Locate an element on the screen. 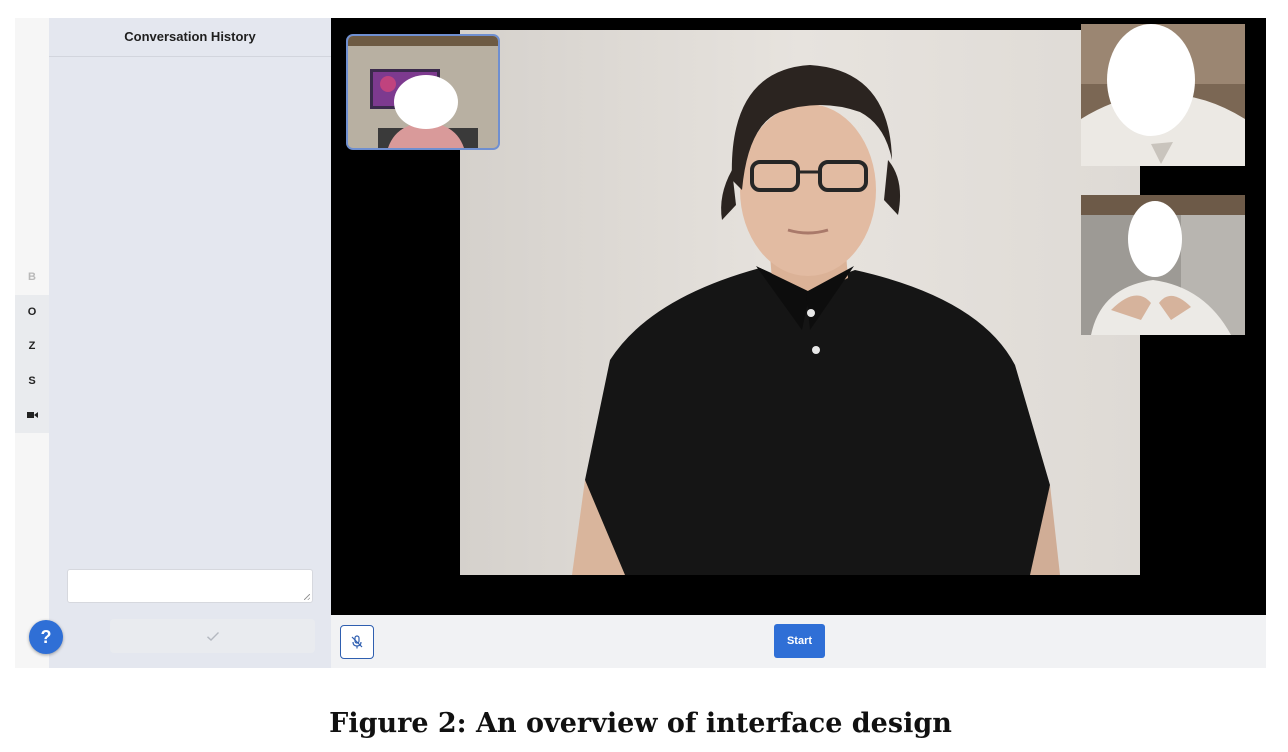 Image resolution: width=1288 pixels, height=752 pixels. rail-items: B O Z S is located at coordinates (32, 346).